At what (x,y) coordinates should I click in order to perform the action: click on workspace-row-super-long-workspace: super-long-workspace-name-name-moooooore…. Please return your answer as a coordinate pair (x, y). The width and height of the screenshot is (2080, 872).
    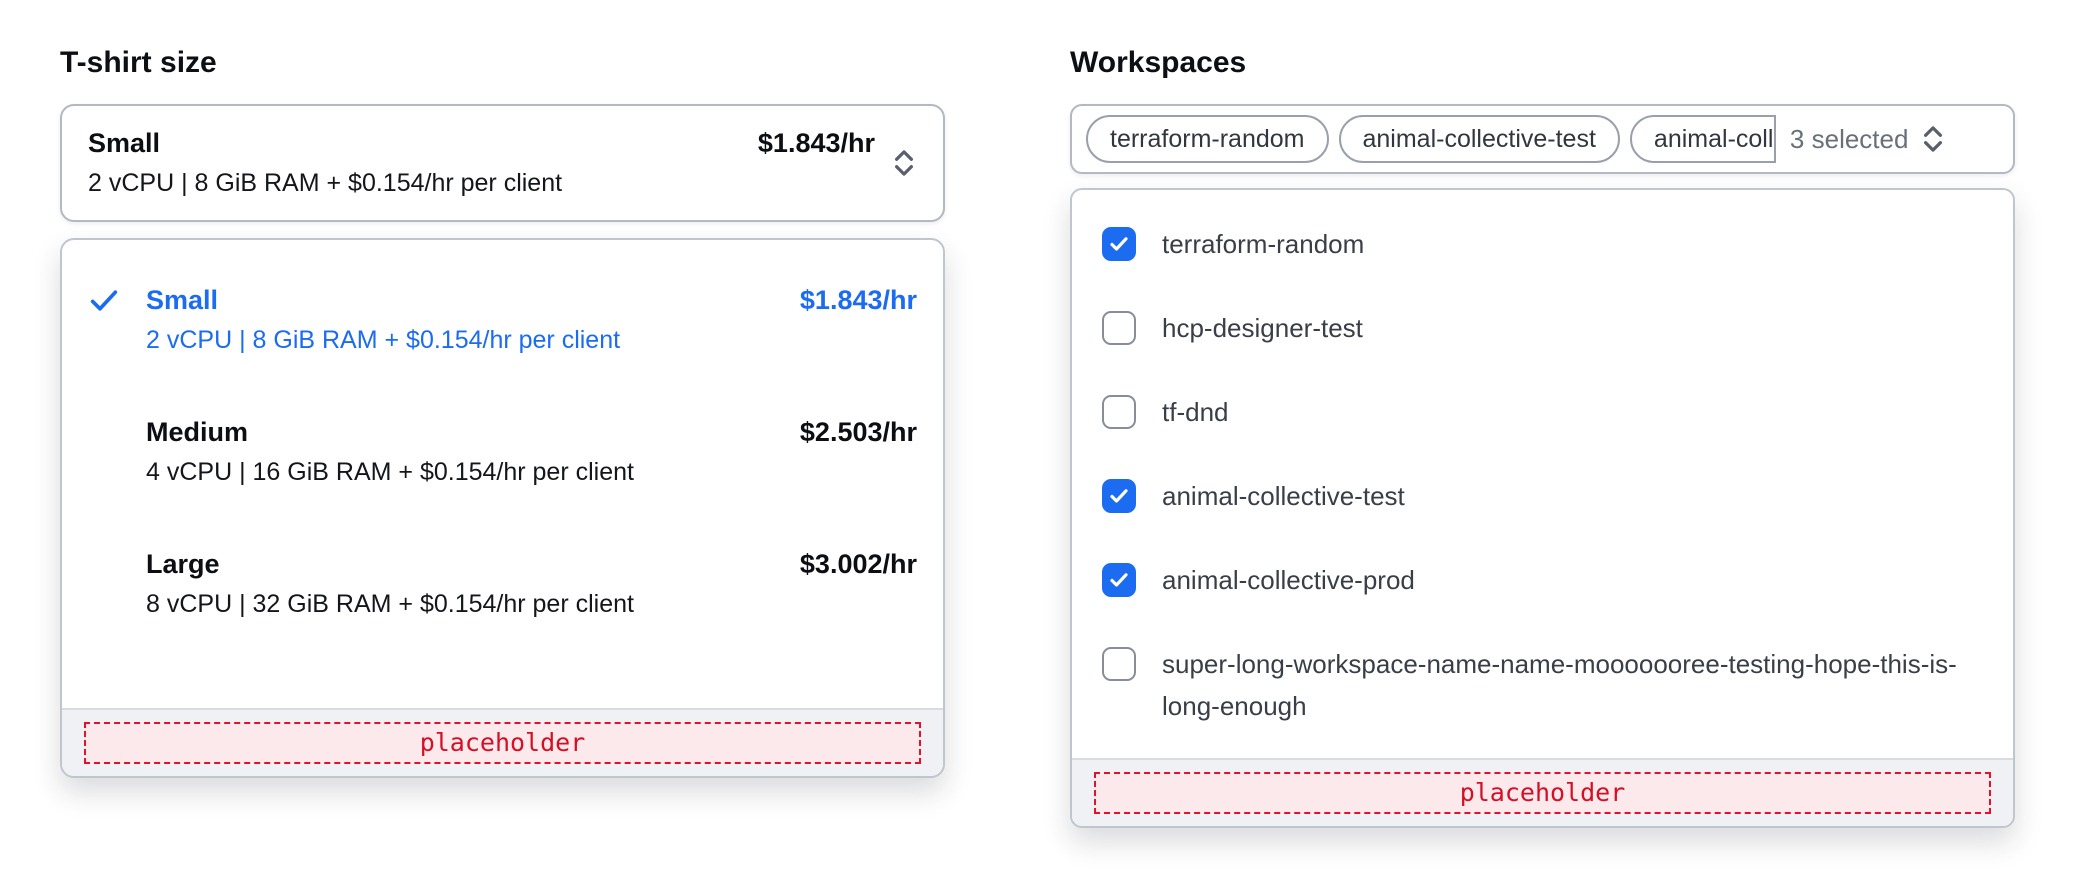
    Looking at the image, I should click on (1542, 685).